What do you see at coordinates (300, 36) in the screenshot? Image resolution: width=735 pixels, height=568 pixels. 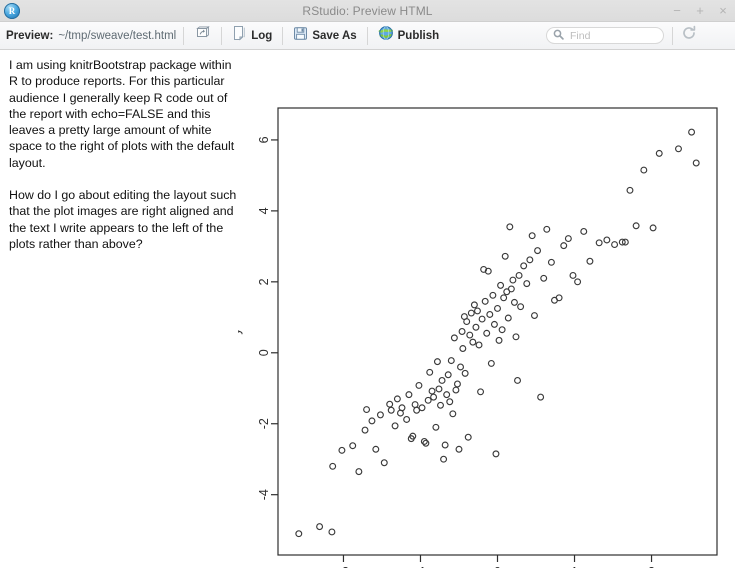 I see `floppy-disk-icon` at bounding box center [300, 36].